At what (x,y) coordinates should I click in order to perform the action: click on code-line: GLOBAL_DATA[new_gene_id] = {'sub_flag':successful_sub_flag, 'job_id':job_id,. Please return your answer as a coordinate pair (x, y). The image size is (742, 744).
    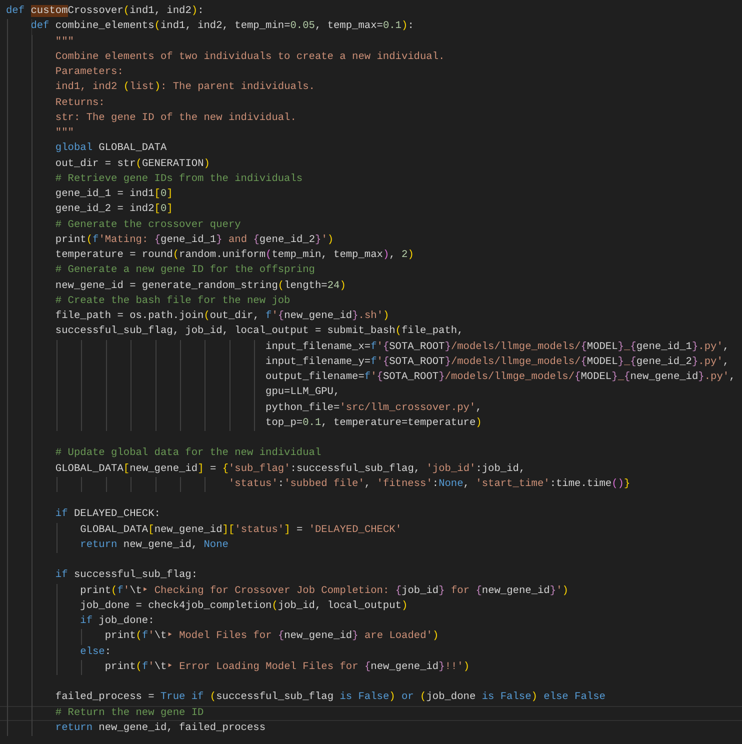
    Looking at the image, I should click on (290, 468).